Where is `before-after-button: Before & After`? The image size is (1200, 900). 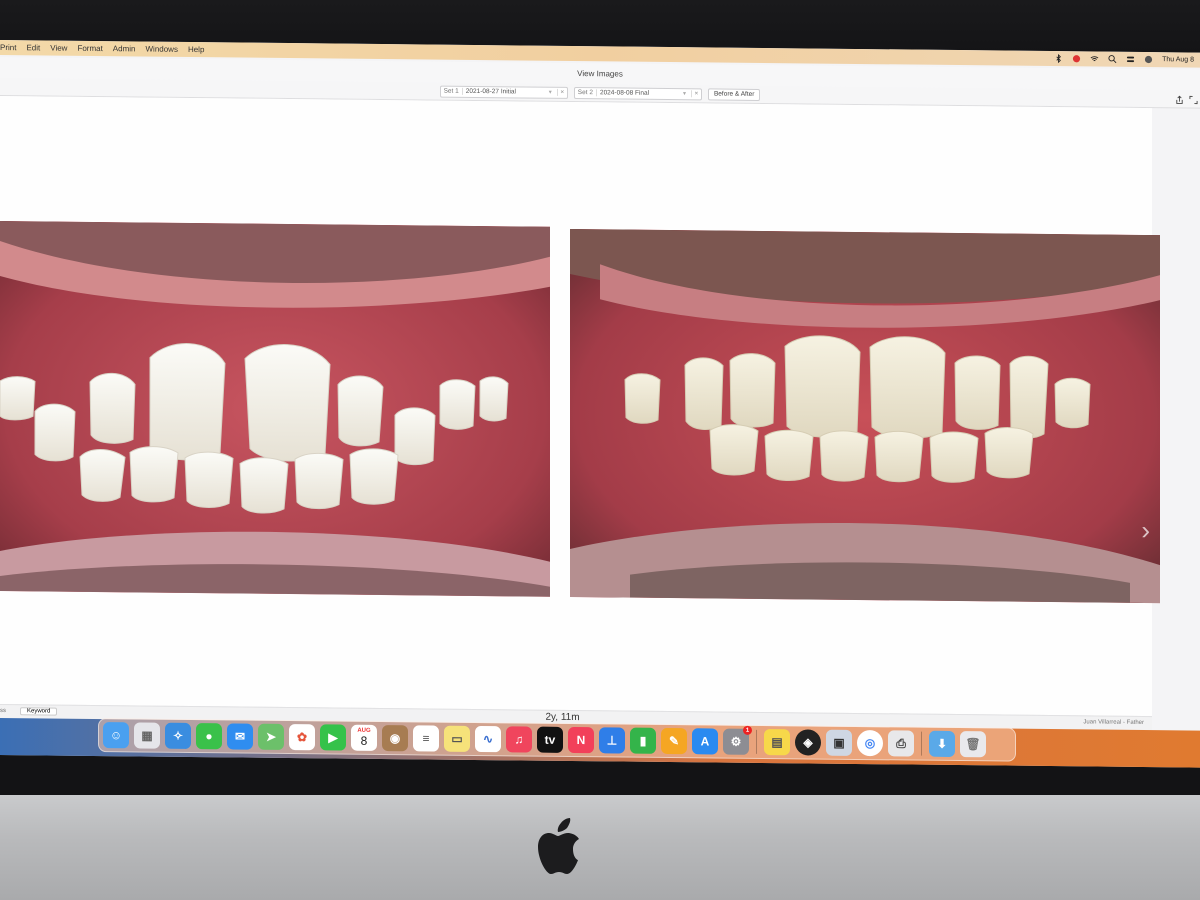 before-after-button: Before & After is located at coordinates (734, 94).